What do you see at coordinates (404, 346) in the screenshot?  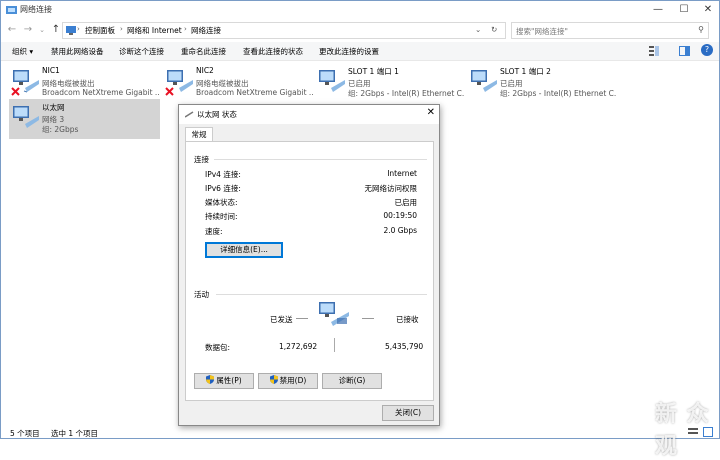 I see `packets-received-value: 5,435,790` at bounding box center [404, 346].